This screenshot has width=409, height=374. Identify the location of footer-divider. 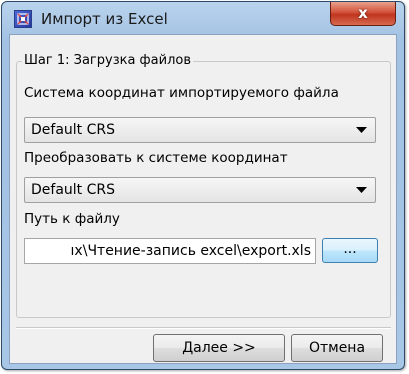
(203, 328).